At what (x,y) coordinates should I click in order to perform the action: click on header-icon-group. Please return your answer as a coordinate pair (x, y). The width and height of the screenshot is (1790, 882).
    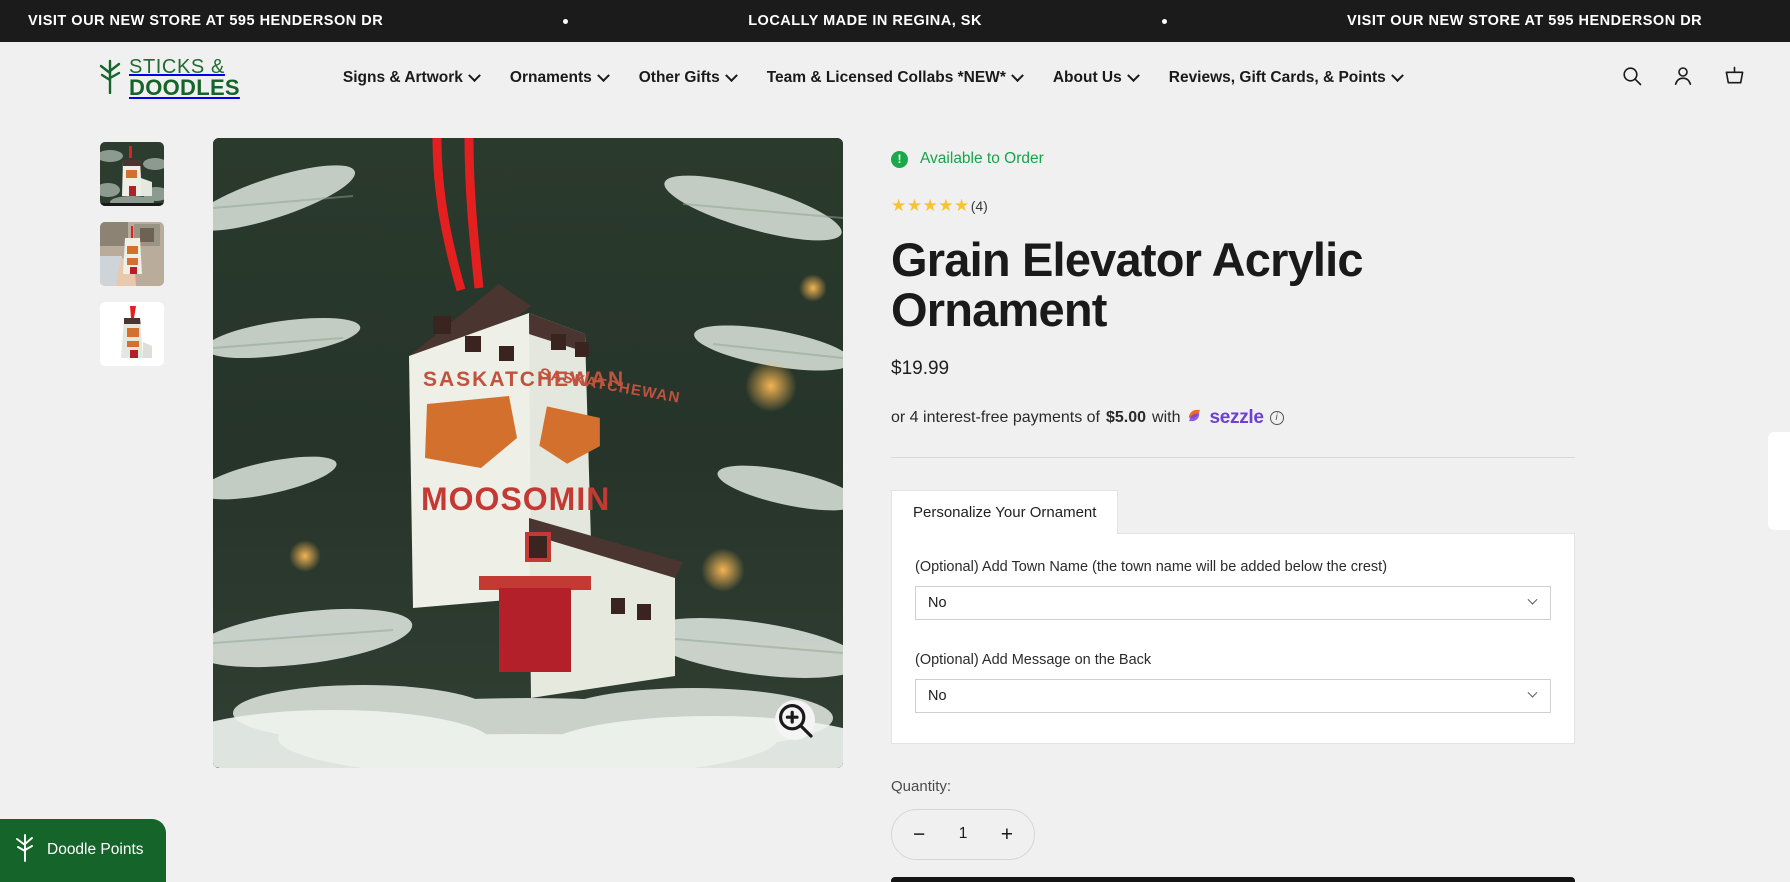
    Looking at the image, I should click on (1683, 78).